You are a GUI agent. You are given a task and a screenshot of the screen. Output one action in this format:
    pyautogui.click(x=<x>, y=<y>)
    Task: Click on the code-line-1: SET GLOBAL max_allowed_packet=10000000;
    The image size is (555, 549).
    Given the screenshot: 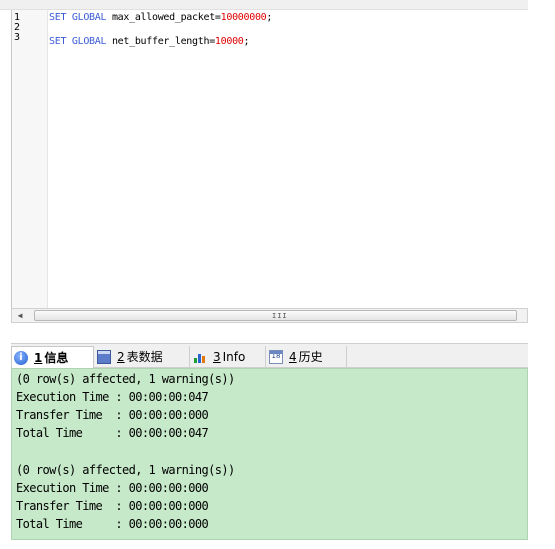 What is the action you would take?
    pyautogui.click(x=160, y=18)
    